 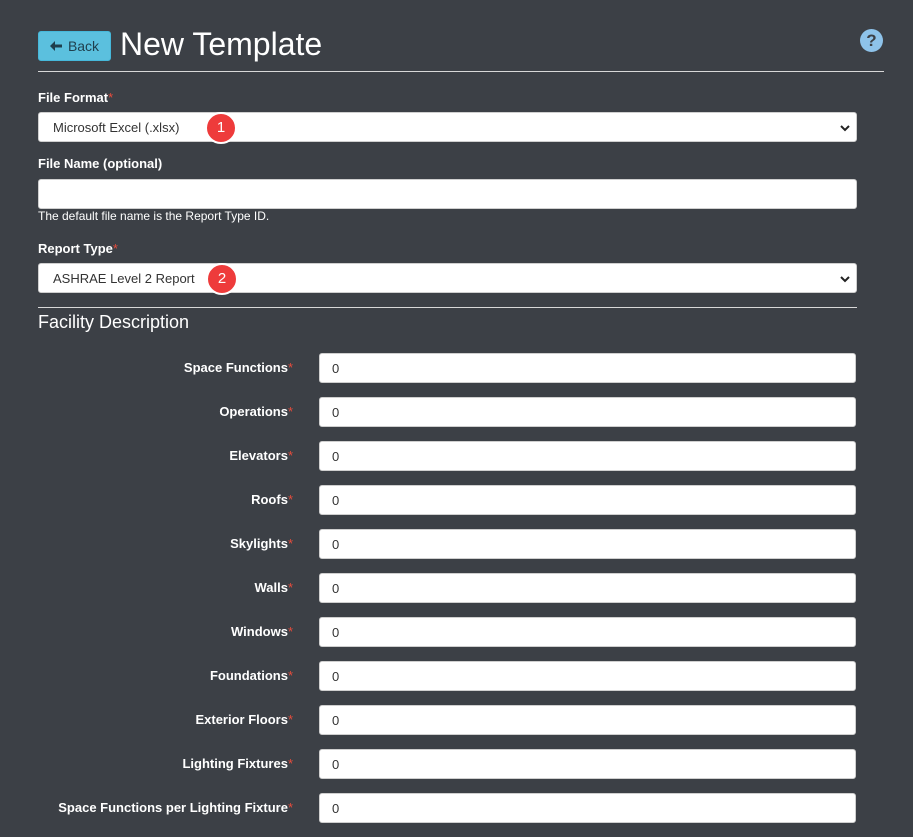 I want to click on walls-label: Walls*, so click(x=273, y=587).